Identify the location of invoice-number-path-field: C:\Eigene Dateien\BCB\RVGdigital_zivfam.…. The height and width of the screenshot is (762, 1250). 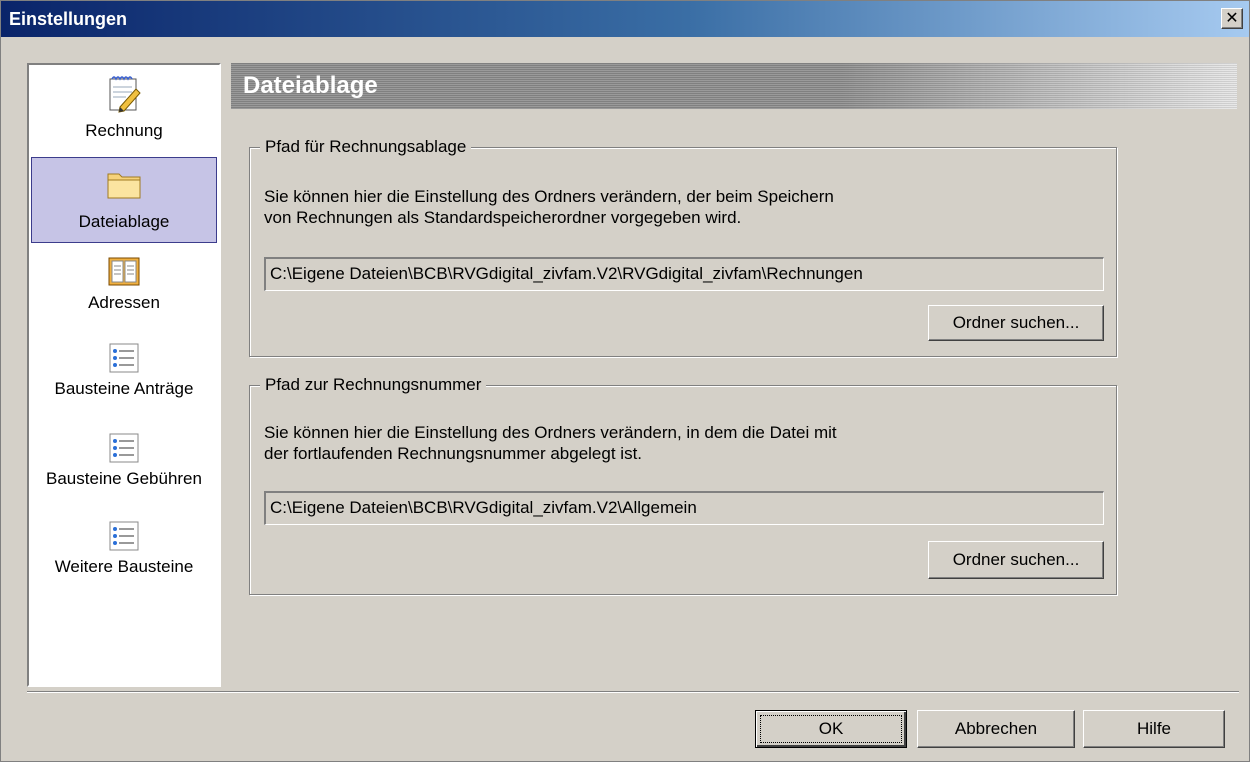
(684, 508).